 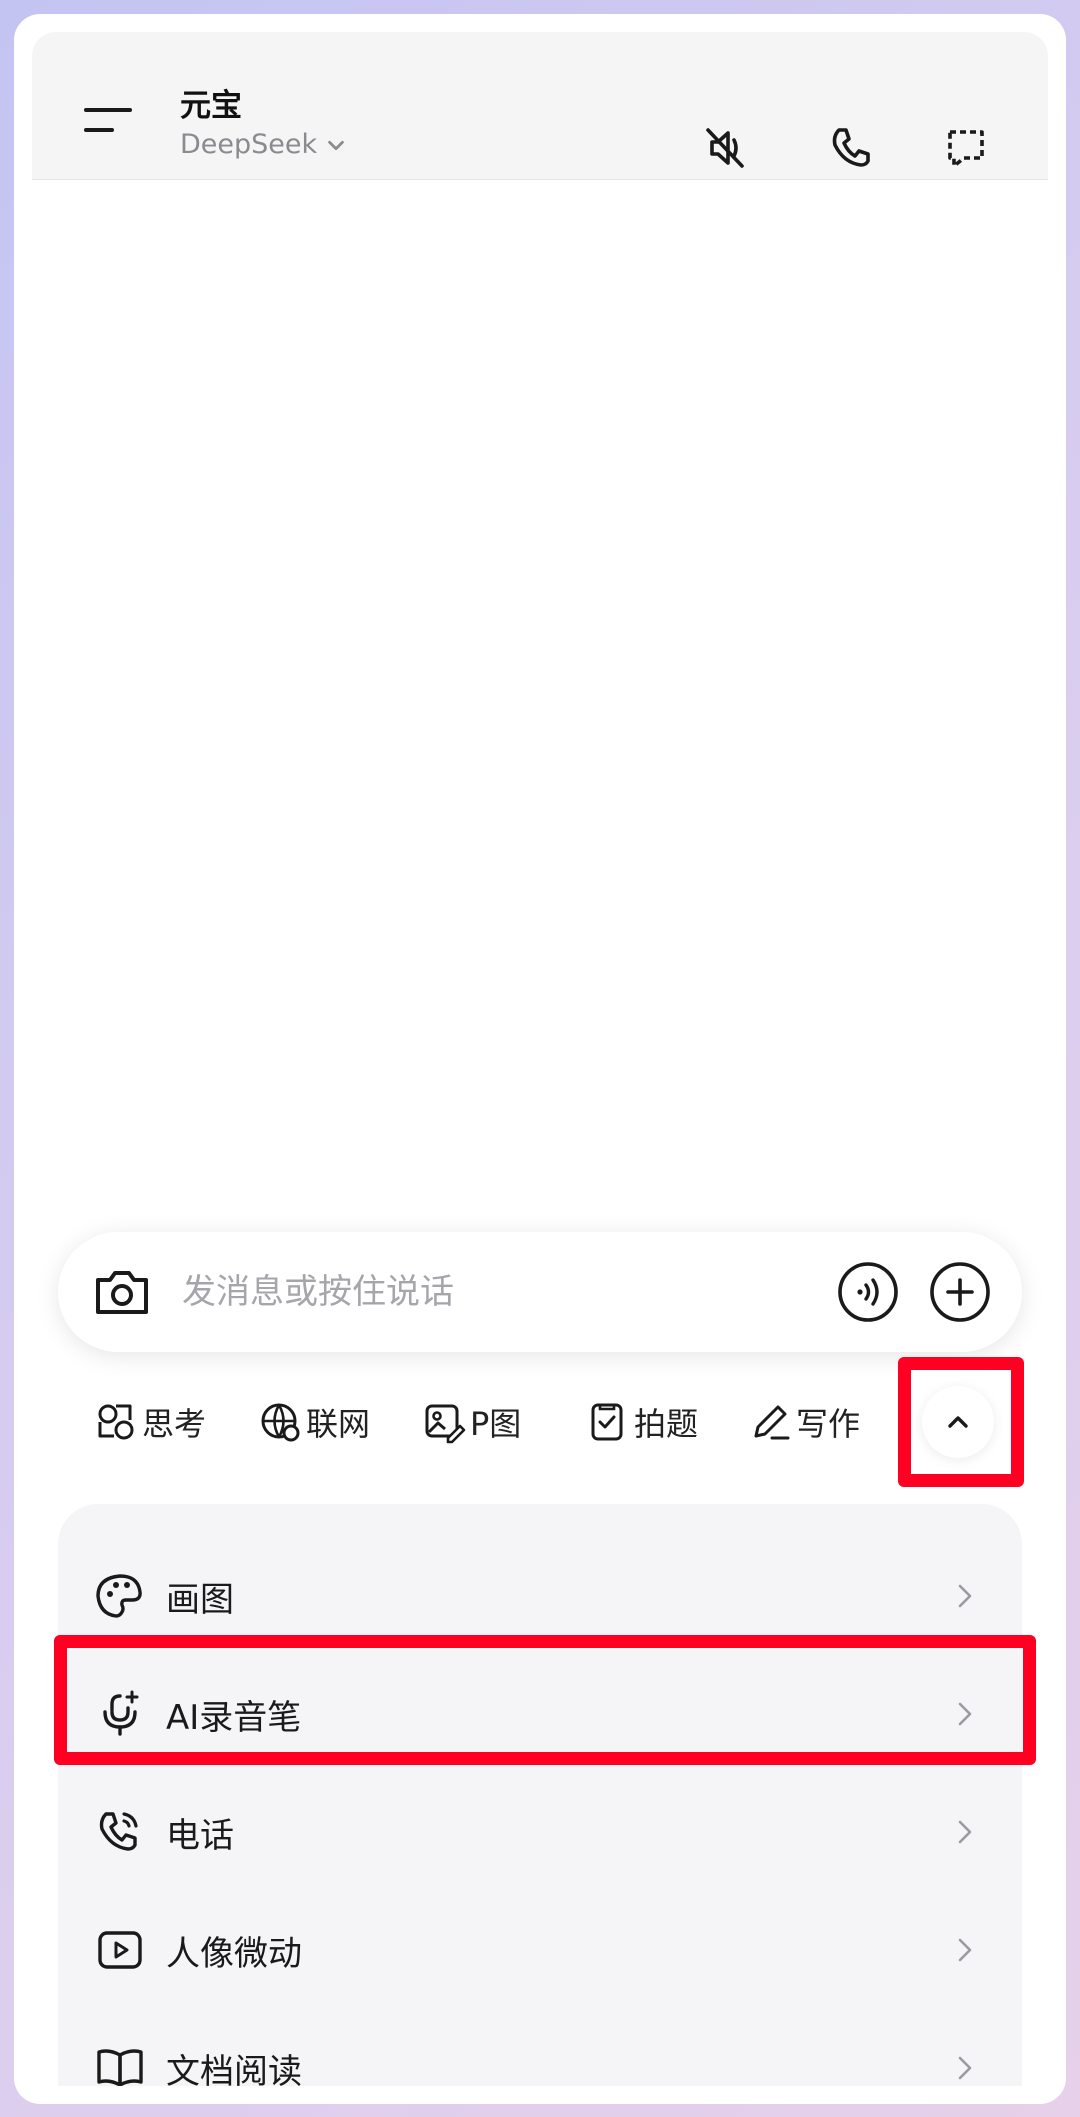 What do you see at coordinates (961, 1422) in the screenshot?
I see `highlight-box-collapse` at bounding box center [961, 1422].